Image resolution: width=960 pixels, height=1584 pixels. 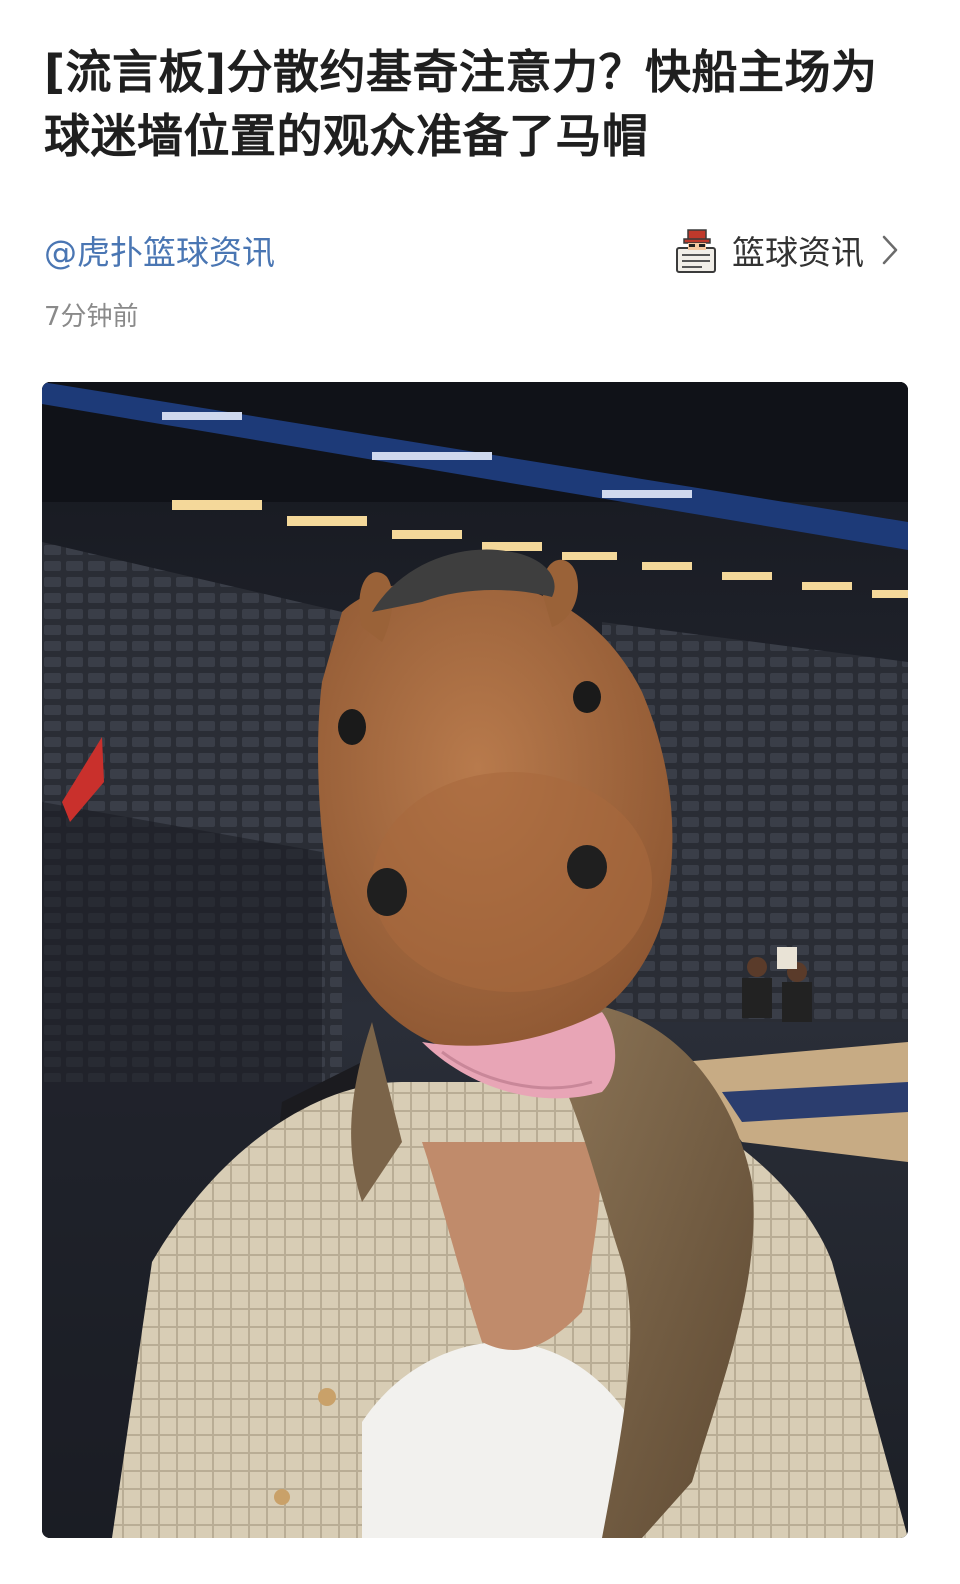 What do you see at coordinates (696, 250) in the screenshot?
I see `newspaper-reader-icon` at bounding box center [696, 250].